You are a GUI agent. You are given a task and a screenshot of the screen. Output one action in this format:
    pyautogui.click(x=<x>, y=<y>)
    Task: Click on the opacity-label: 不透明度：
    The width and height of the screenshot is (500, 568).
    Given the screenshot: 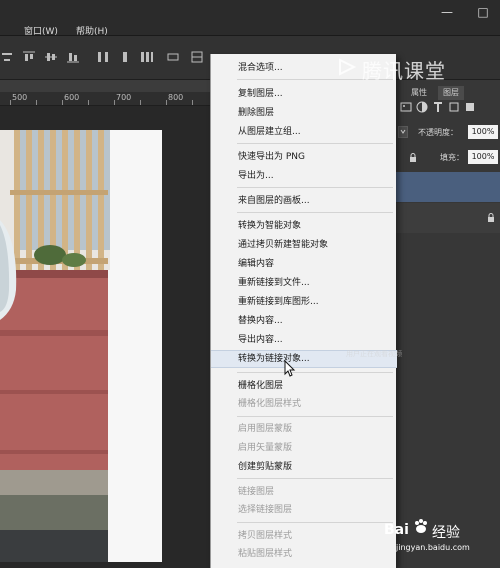 What is the action you would take?
    pyautogui.click(x=438, y=132)
    